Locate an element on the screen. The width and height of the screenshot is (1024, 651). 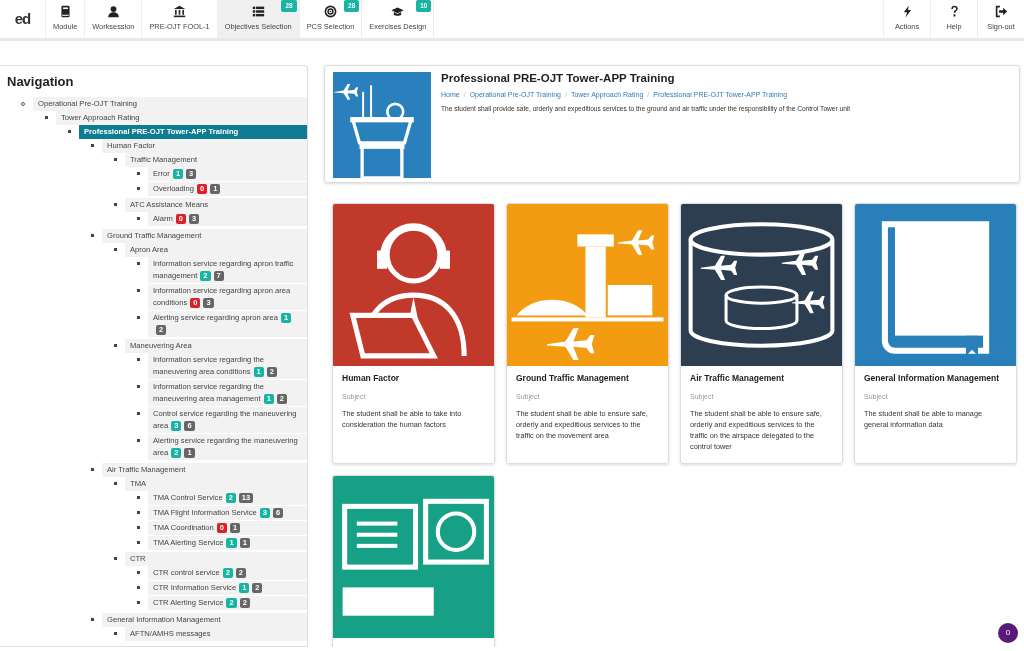
card-title: General Information Management is located at coordinates (932, 378).